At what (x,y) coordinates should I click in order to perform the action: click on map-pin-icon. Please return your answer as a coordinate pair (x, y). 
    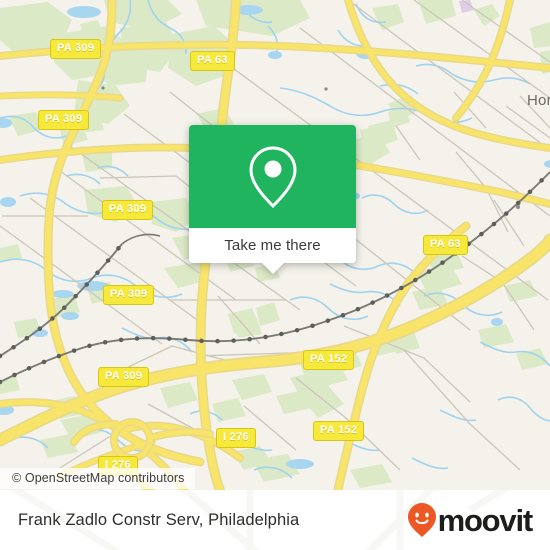
    Looking at the image, I should click on (272, 176).